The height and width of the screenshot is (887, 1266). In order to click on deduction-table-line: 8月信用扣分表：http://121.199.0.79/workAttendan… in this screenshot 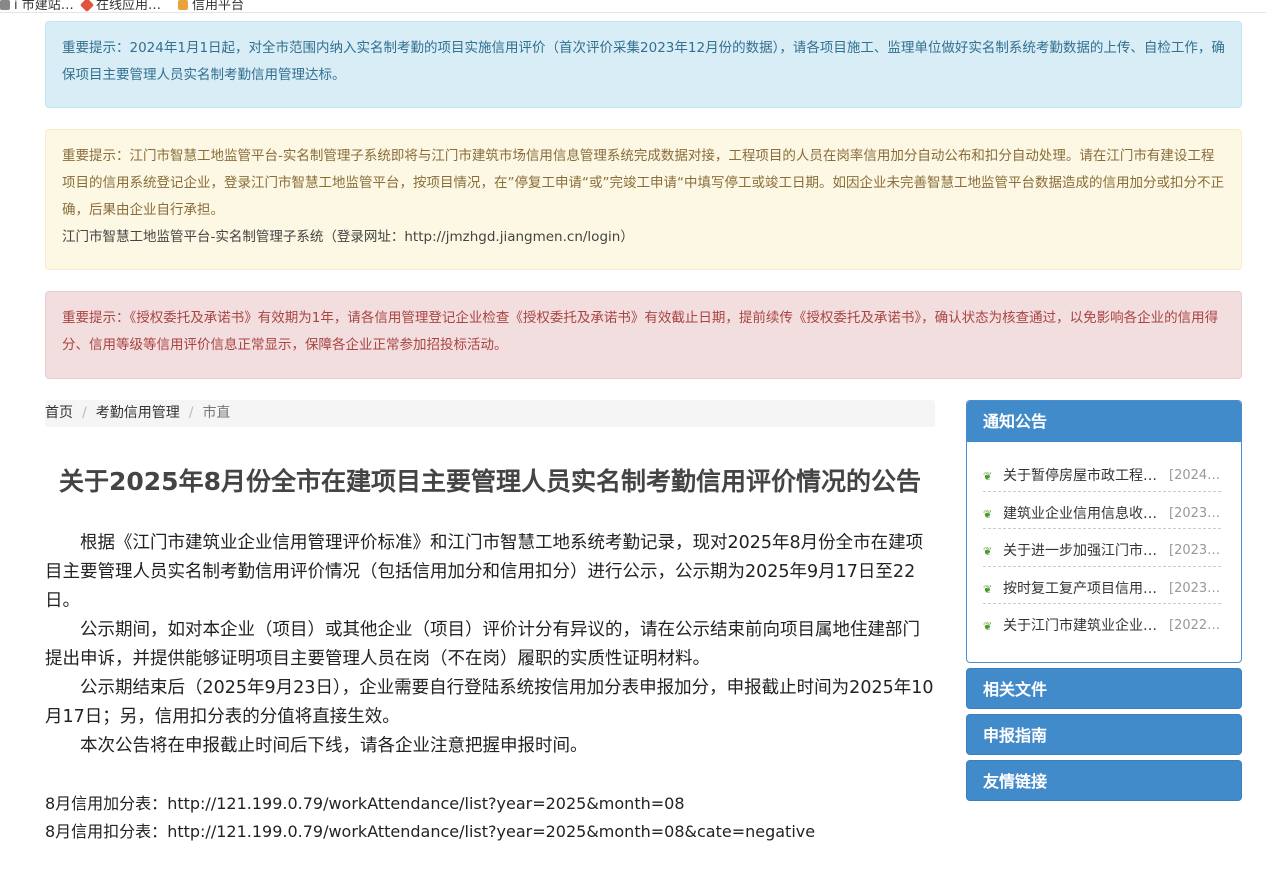, I will do `click(490, 832)`.